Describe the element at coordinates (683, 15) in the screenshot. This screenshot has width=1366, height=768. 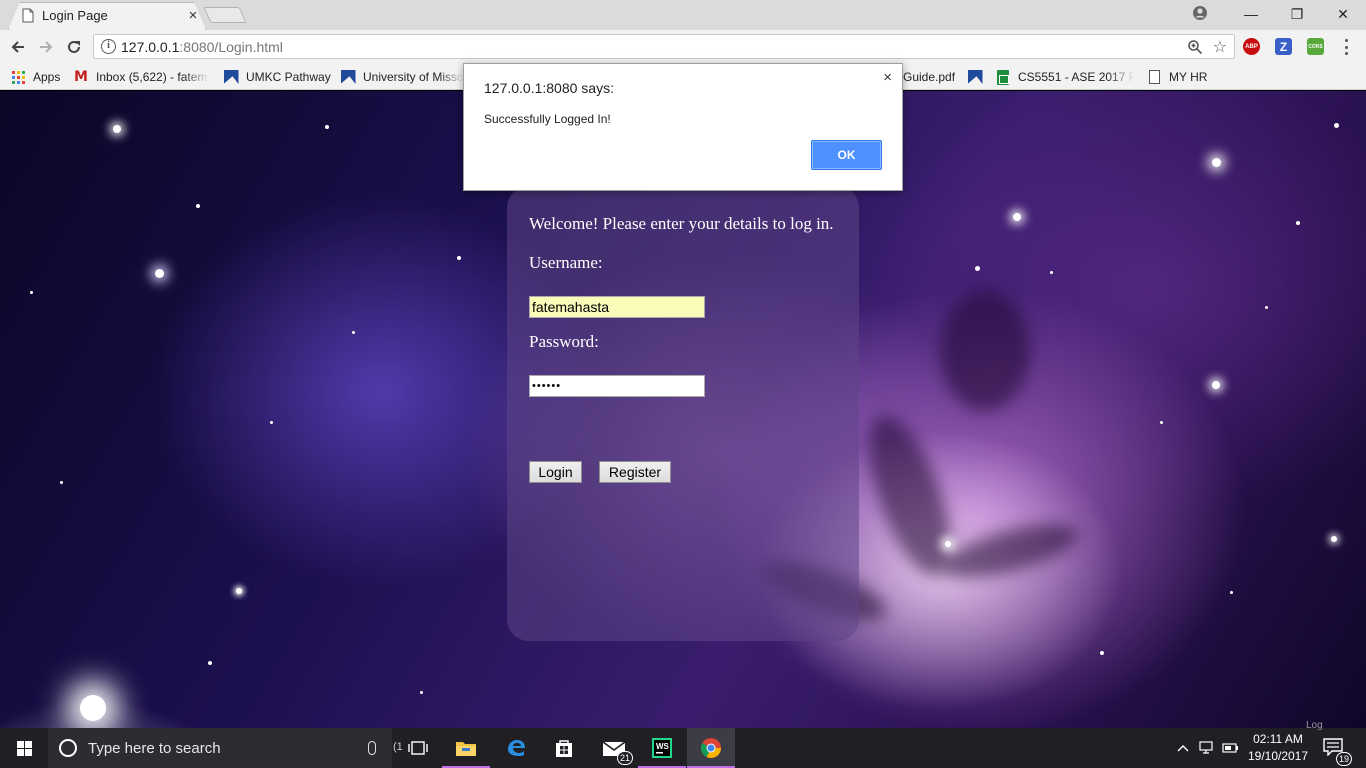
I see `browser-tab-strip: Login Page × — ❐ ✕` at that location.